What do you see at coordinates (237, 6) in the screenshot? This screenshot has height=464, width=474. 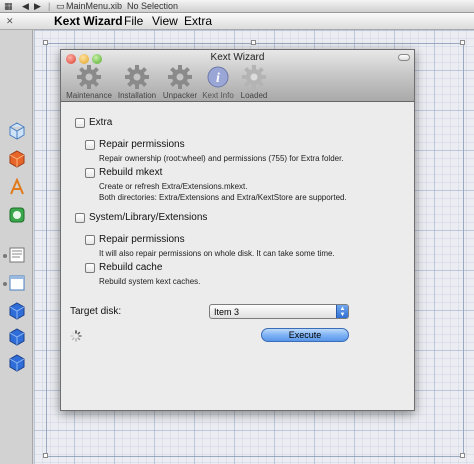 I see `jump-bar: ▦ ◀ ▶ | ▭ MainMenu.xib › No Selection` at bounding box center [237, 6].